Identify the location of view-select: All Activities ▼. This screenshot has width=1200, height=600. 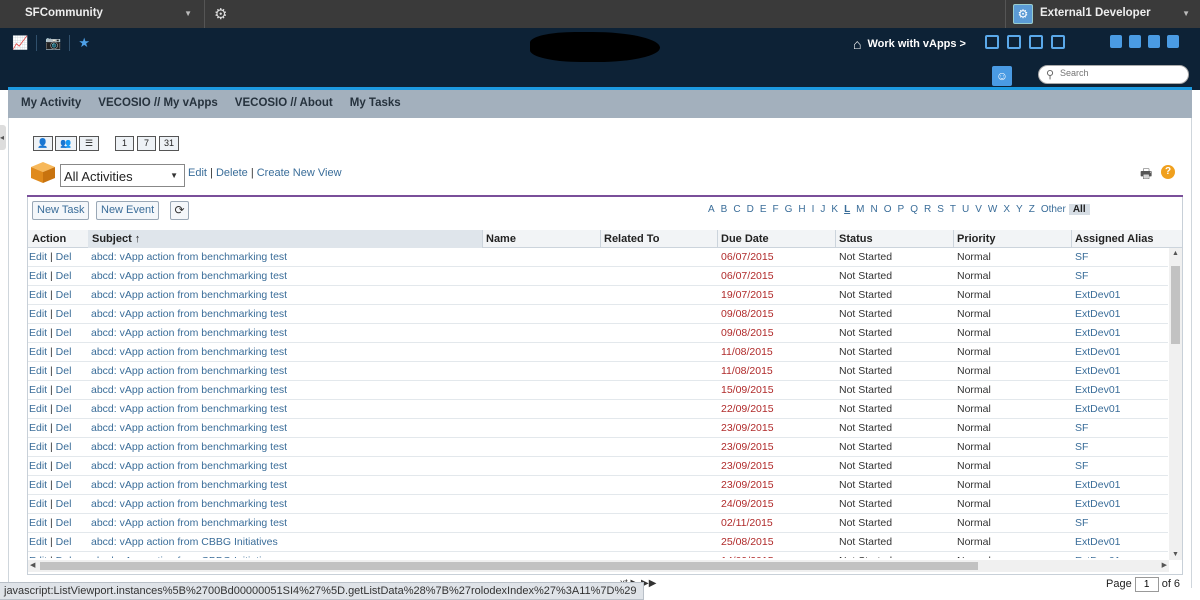
(122, 175).